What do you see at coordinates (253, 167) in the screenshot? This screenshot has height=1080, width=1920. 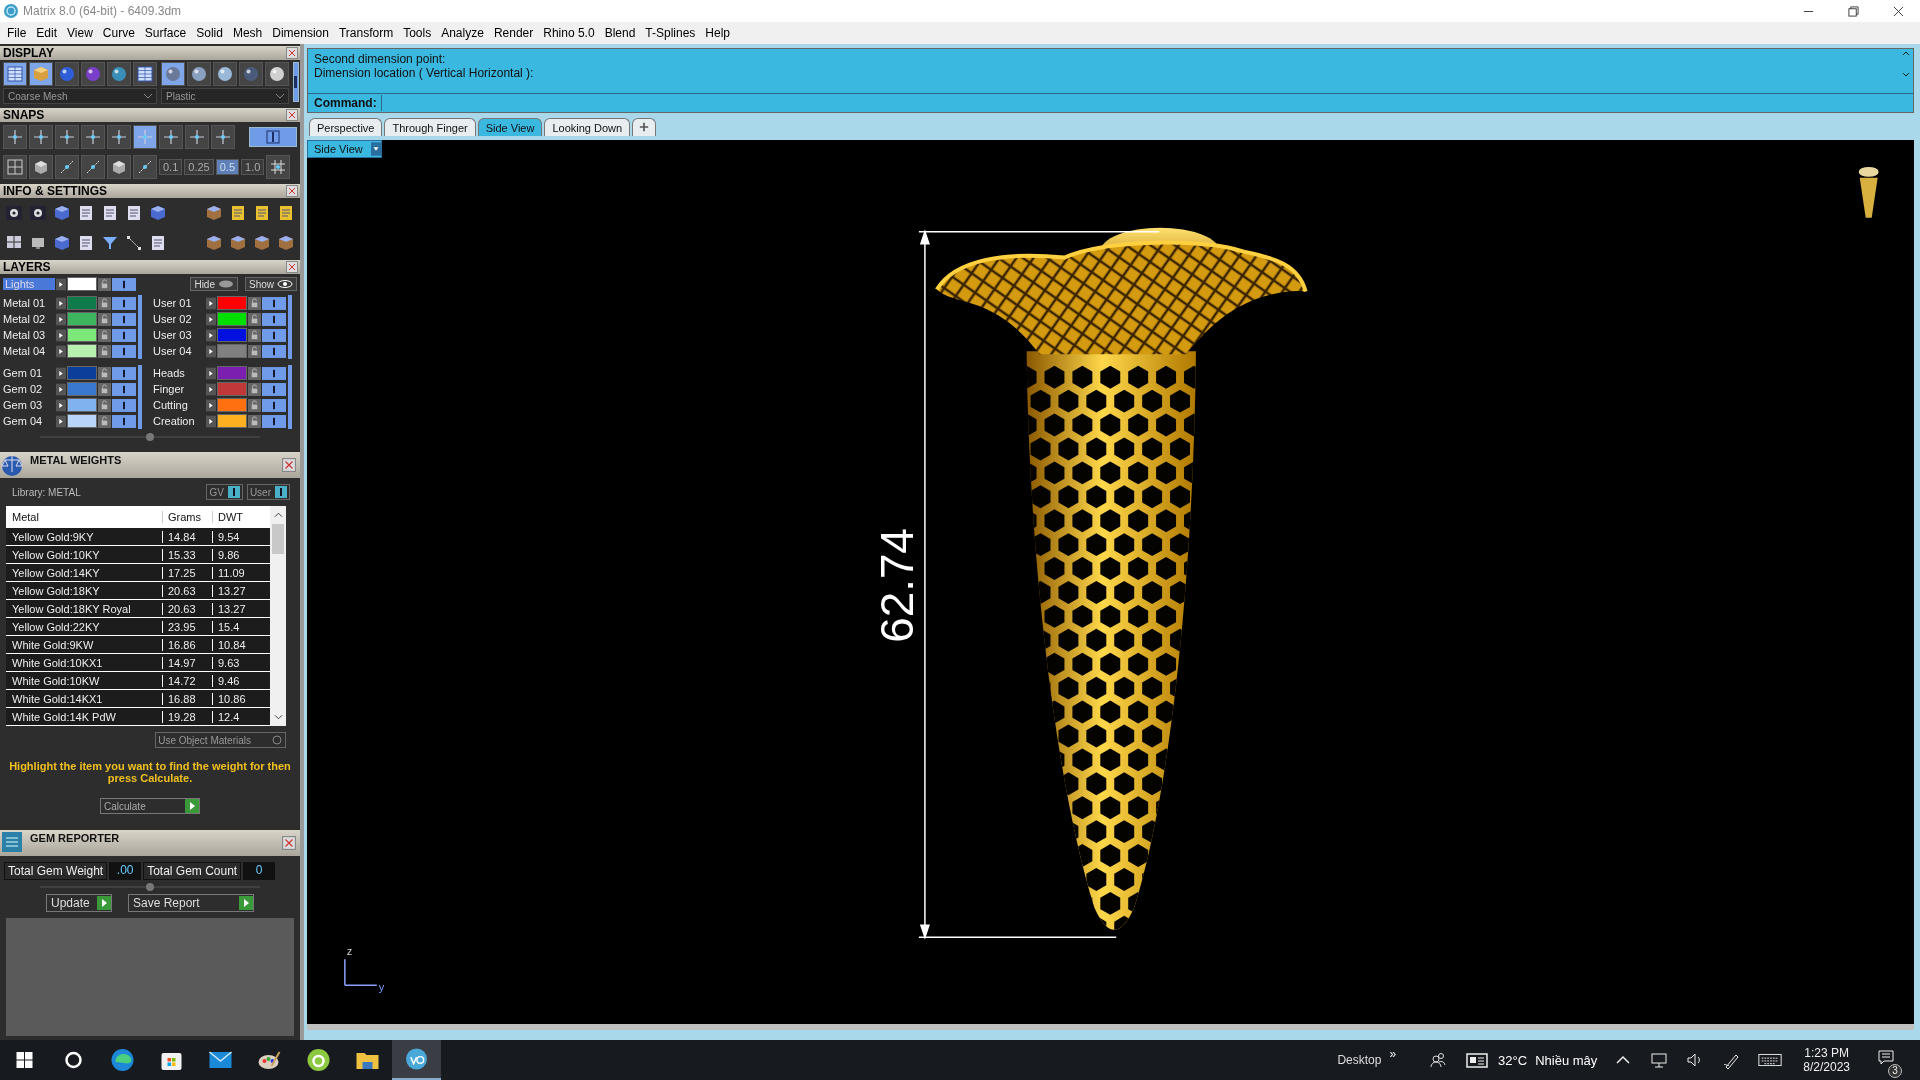 I see `increment-button: 1.0` at bounding box center [253, 167].